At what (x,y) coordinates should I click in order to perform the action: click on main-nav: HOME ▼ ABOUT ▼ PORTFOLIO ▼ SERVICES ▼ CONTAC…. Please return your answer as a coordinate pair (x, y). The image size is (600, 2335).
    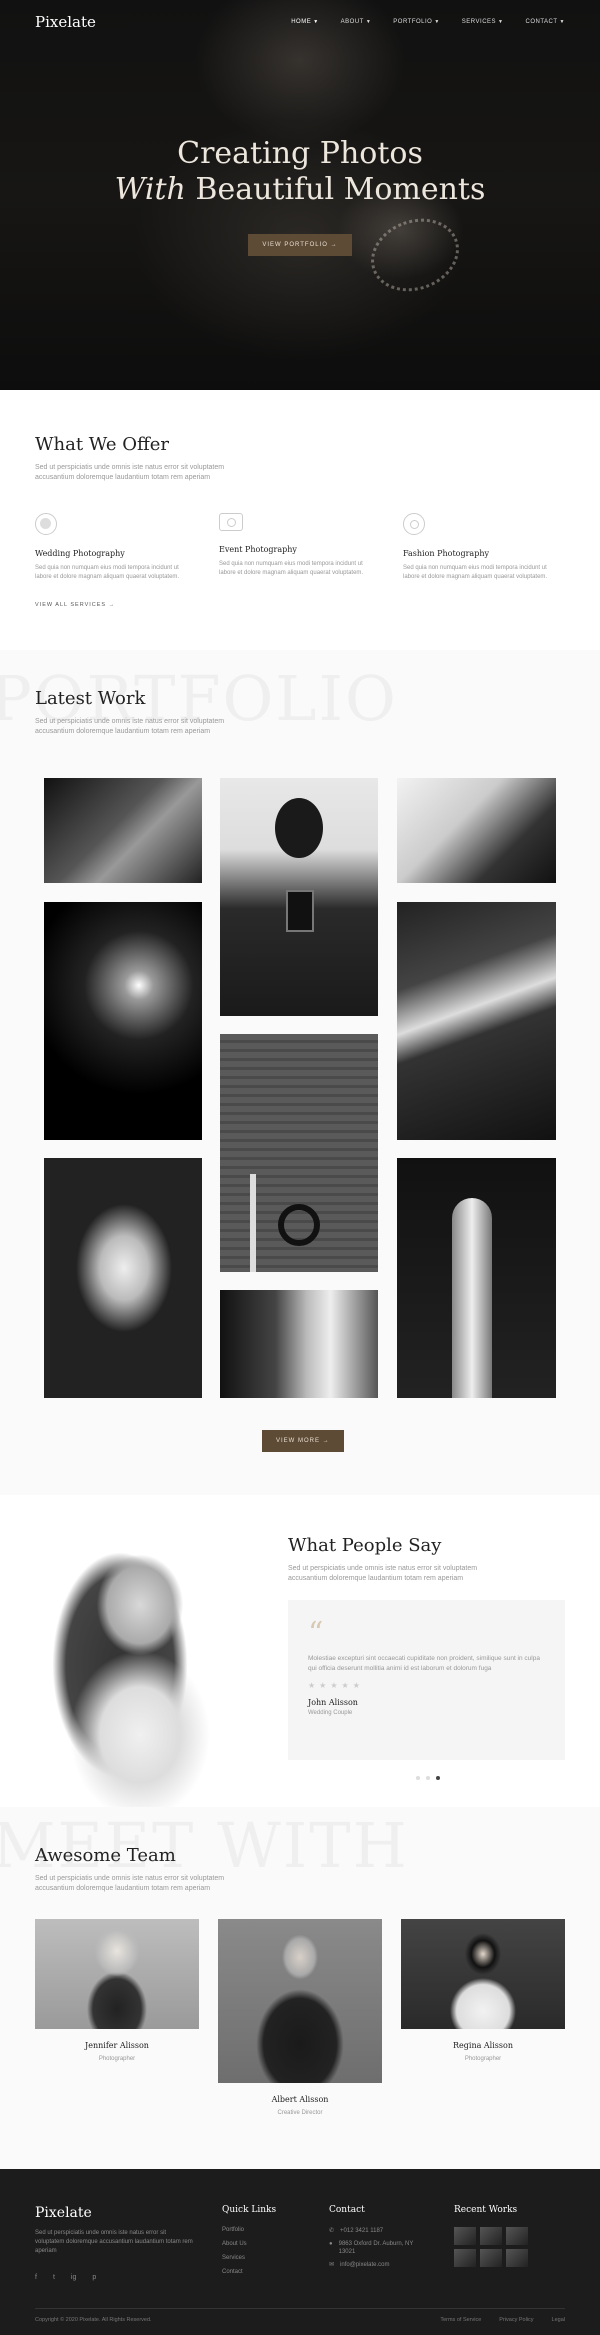
    Looking at the image, I should click on (428, 22).